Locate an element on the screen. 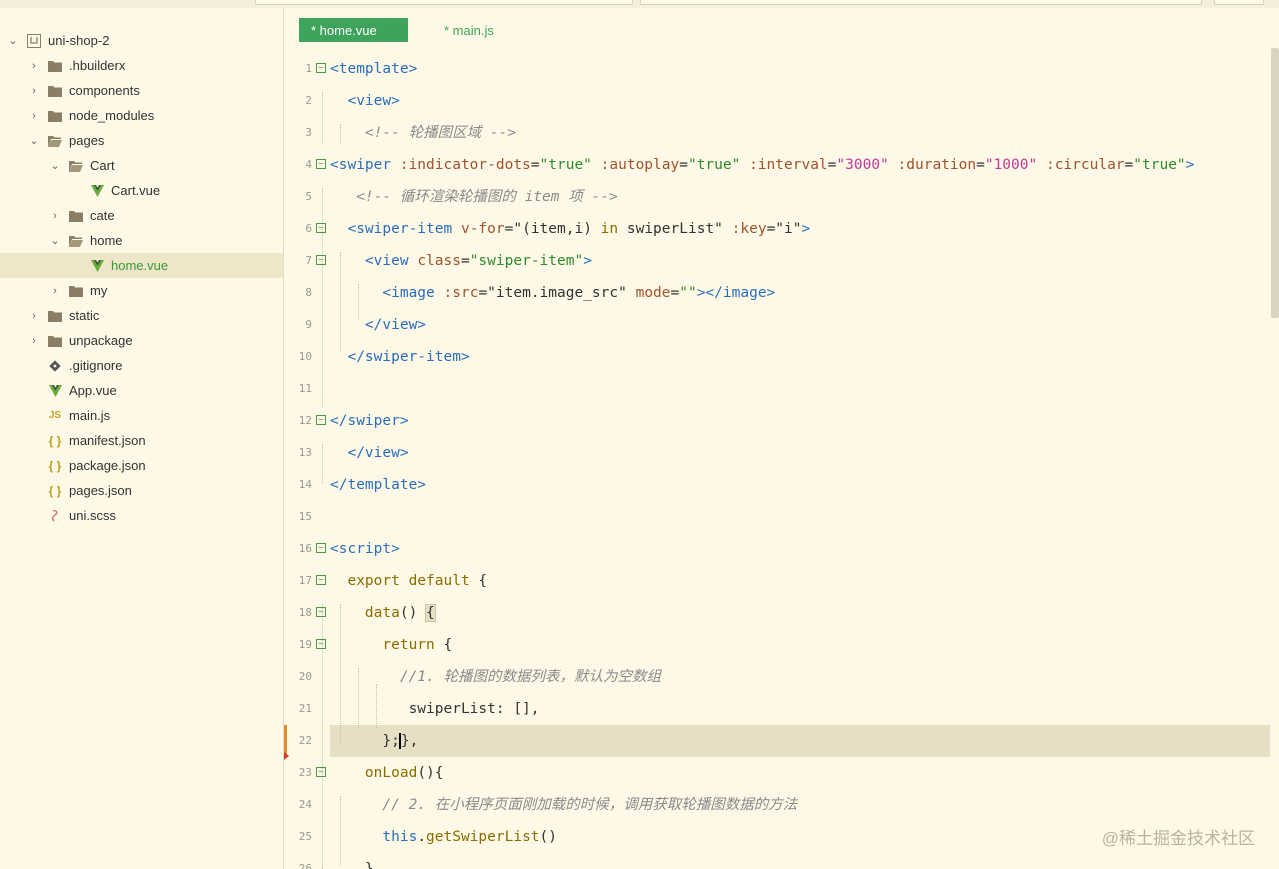 Image resolution: width=1279 pixels, height=869 pixels. code-line: 1− <template> is located at coordinates (781, 69).